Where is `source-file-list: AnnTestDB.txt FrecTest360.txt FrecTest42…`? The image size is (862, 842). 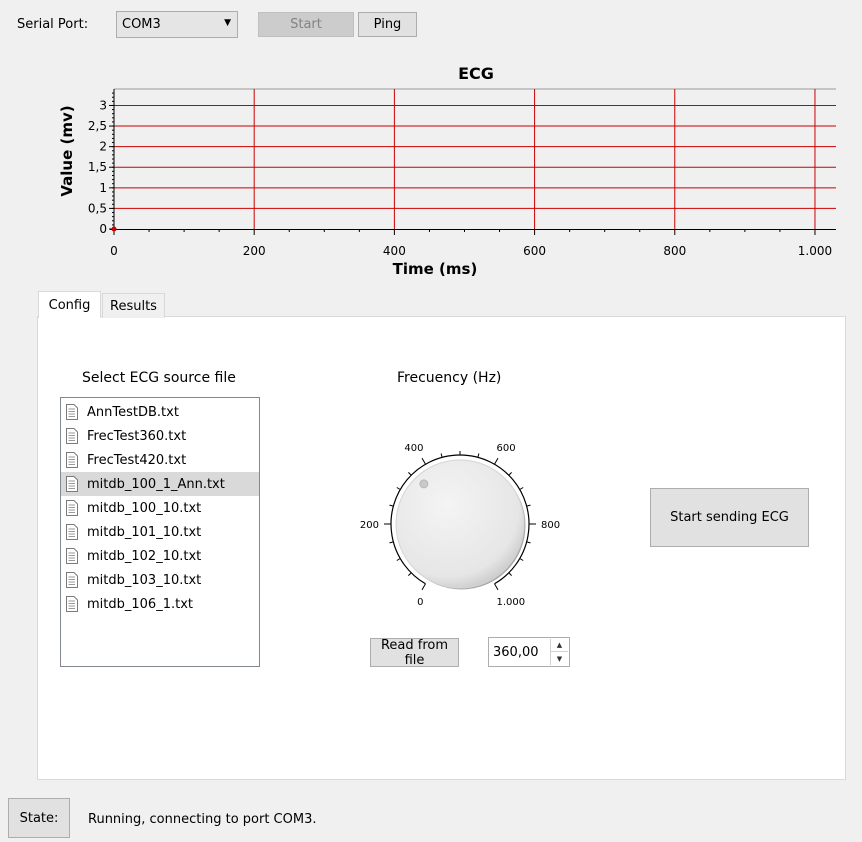 source-file-list: AnnTestDB.txt FrecTest360.txt FrecTest42… is located at coordinates (160, 532).